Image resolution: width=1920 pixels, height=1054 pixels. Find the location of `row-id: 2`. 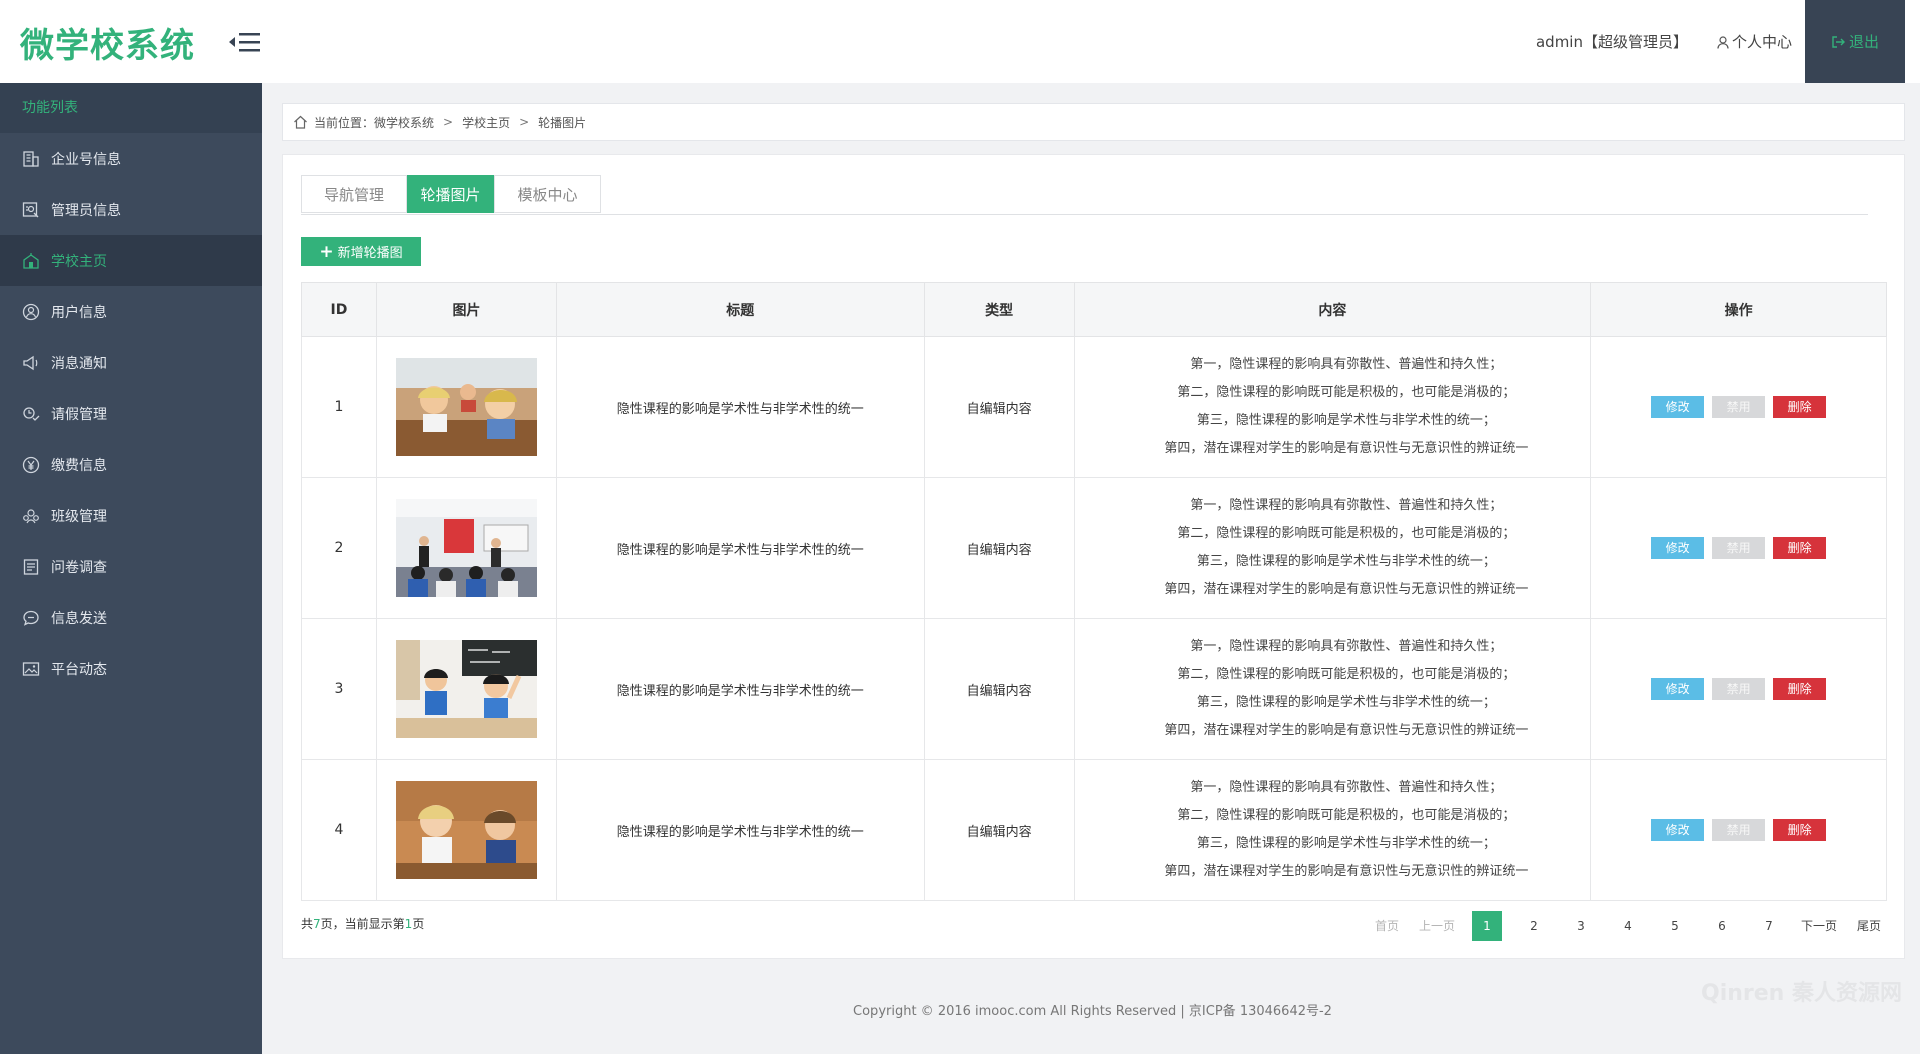

row-id: 2 is located at coordinates (339, 548).